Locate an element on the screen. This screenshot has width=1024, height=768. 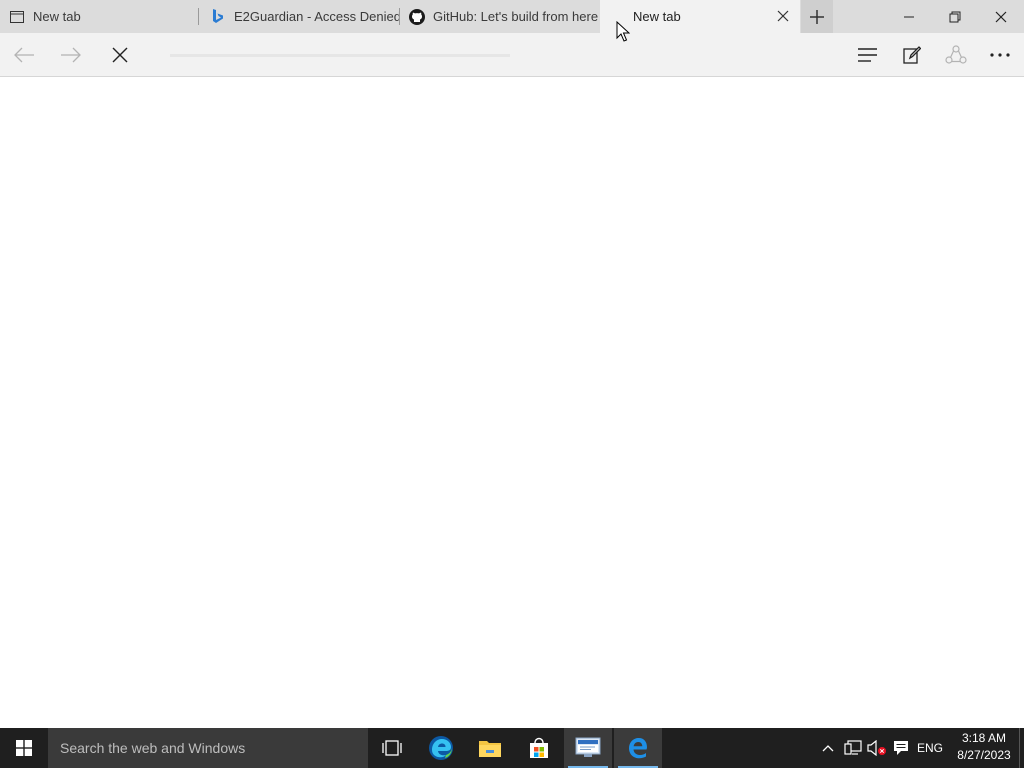
action-center-button is located at coordinates (901, 748).